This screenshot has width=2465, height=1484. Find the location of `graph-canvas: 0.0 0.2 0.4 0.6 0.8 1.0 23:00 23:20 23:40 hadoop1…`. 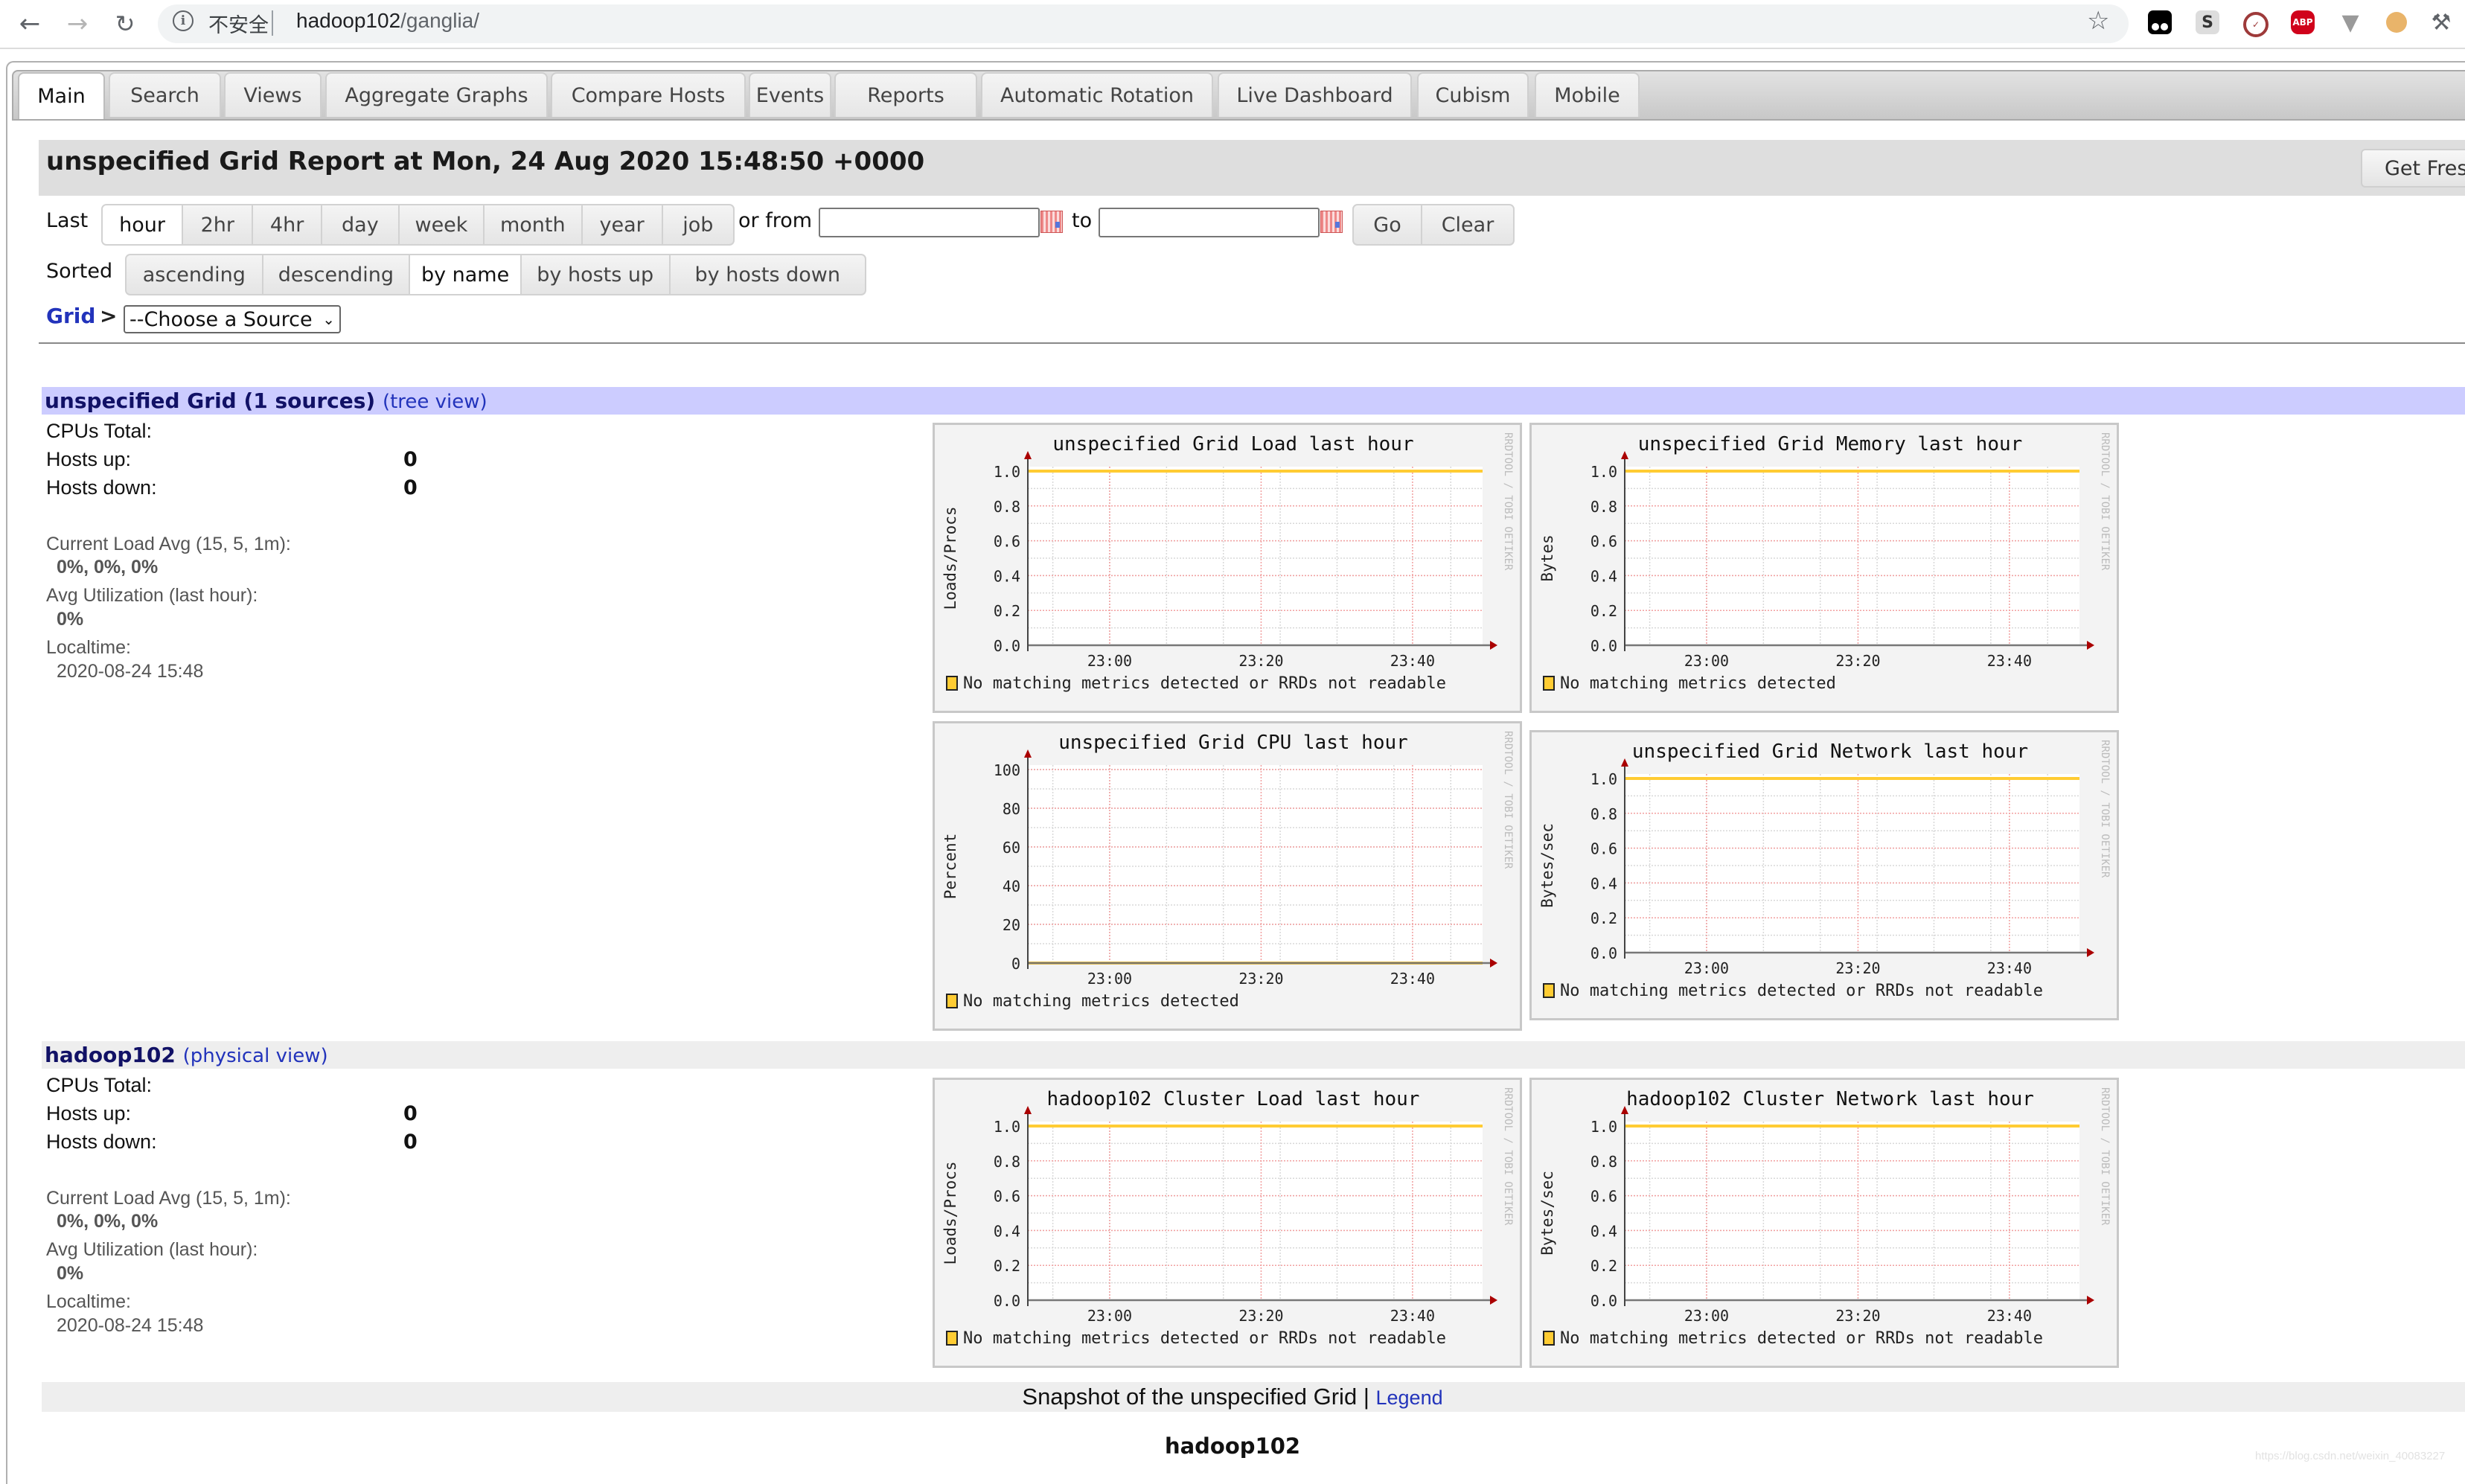

graph-canvas: 0.0 0.2 0.4 0.6 0.8 1.0 23:00 23:20 23:40 hadoop1… is located at coordinates (1824, 1217).